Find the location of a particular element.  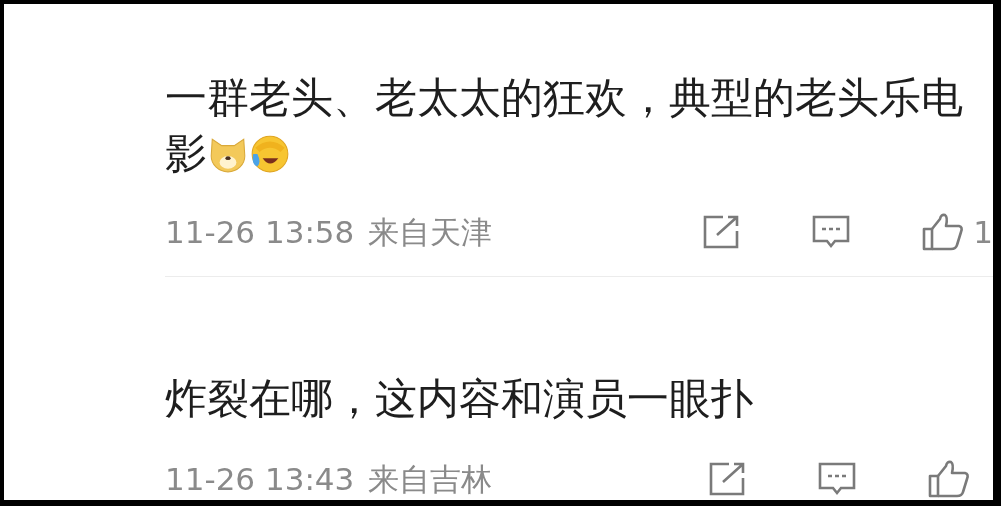

like-count: 1 is located at coordinates (983, 232).